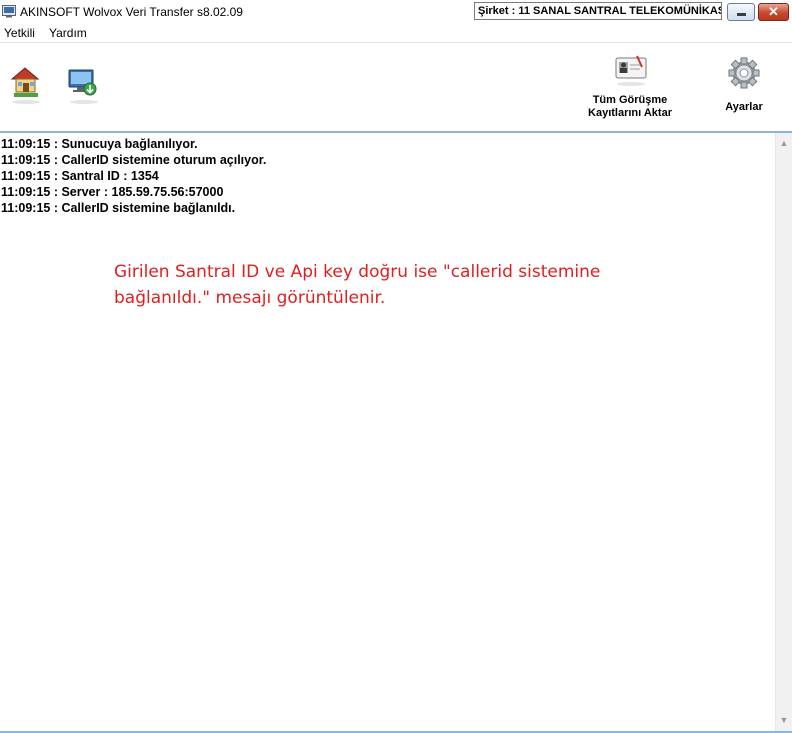  I want to click on computer-download-icon, so click(83, 86).